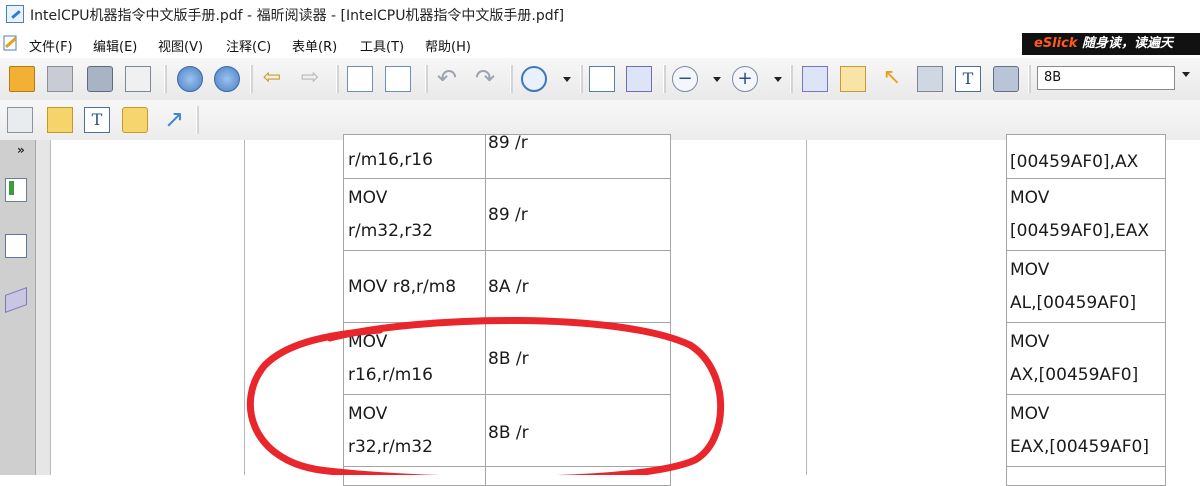 The height and width of the screenshot is (486, 1200). I want to click on menu-form: 表单(R), so click(314, 45).